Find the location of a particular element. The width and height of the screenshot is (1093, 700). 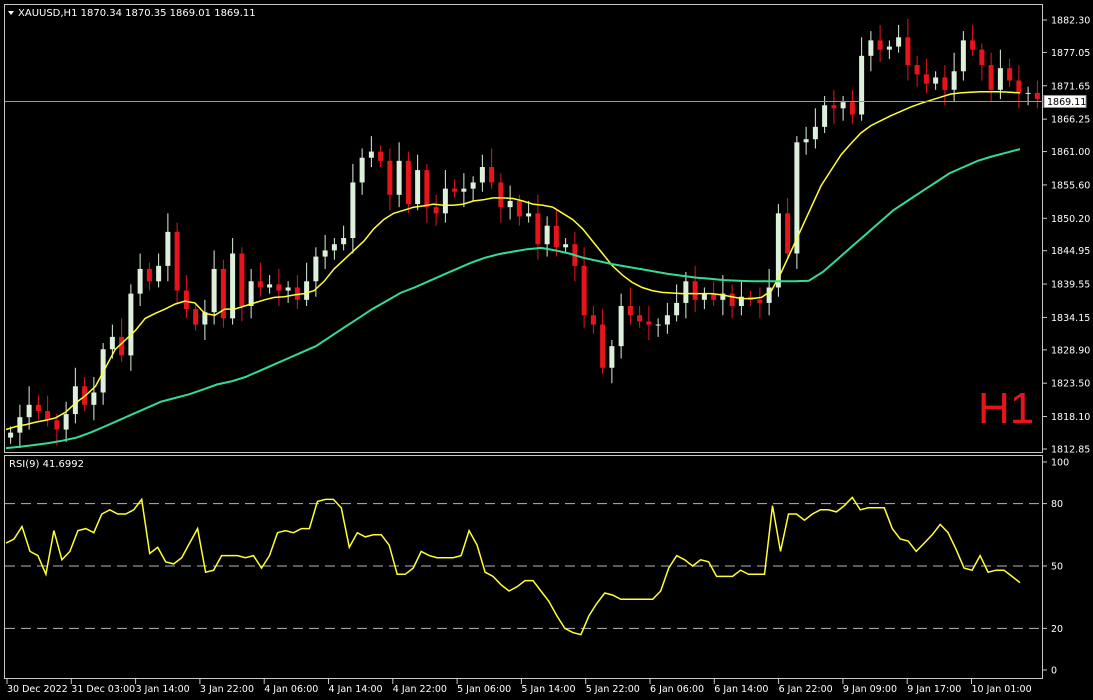

rsi-tick-label: 20 is located at coordinates (1057, 629).